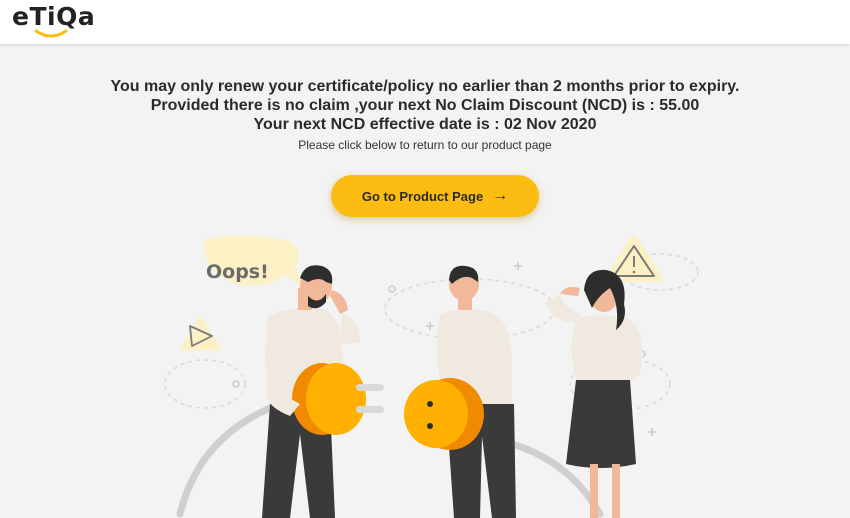 This screenshot has width=850, height=518. I want to click on header: eTiQa, so click(425, 22).